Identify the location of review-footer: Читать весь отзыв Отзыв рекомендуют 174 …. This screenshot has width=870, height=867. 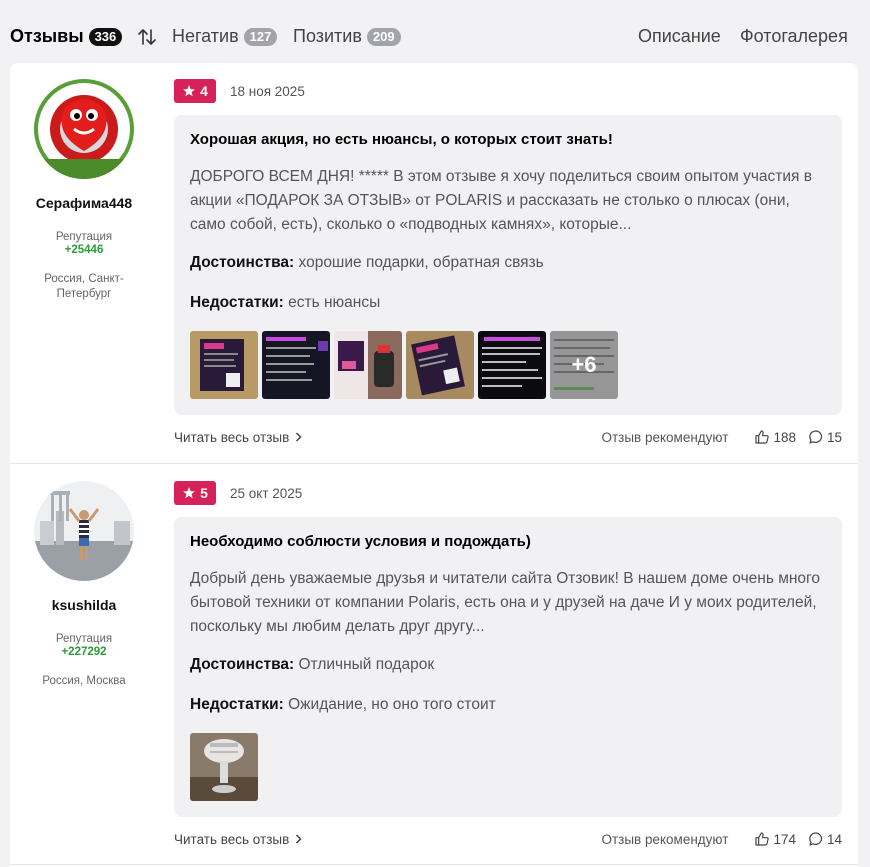
(508, 839).